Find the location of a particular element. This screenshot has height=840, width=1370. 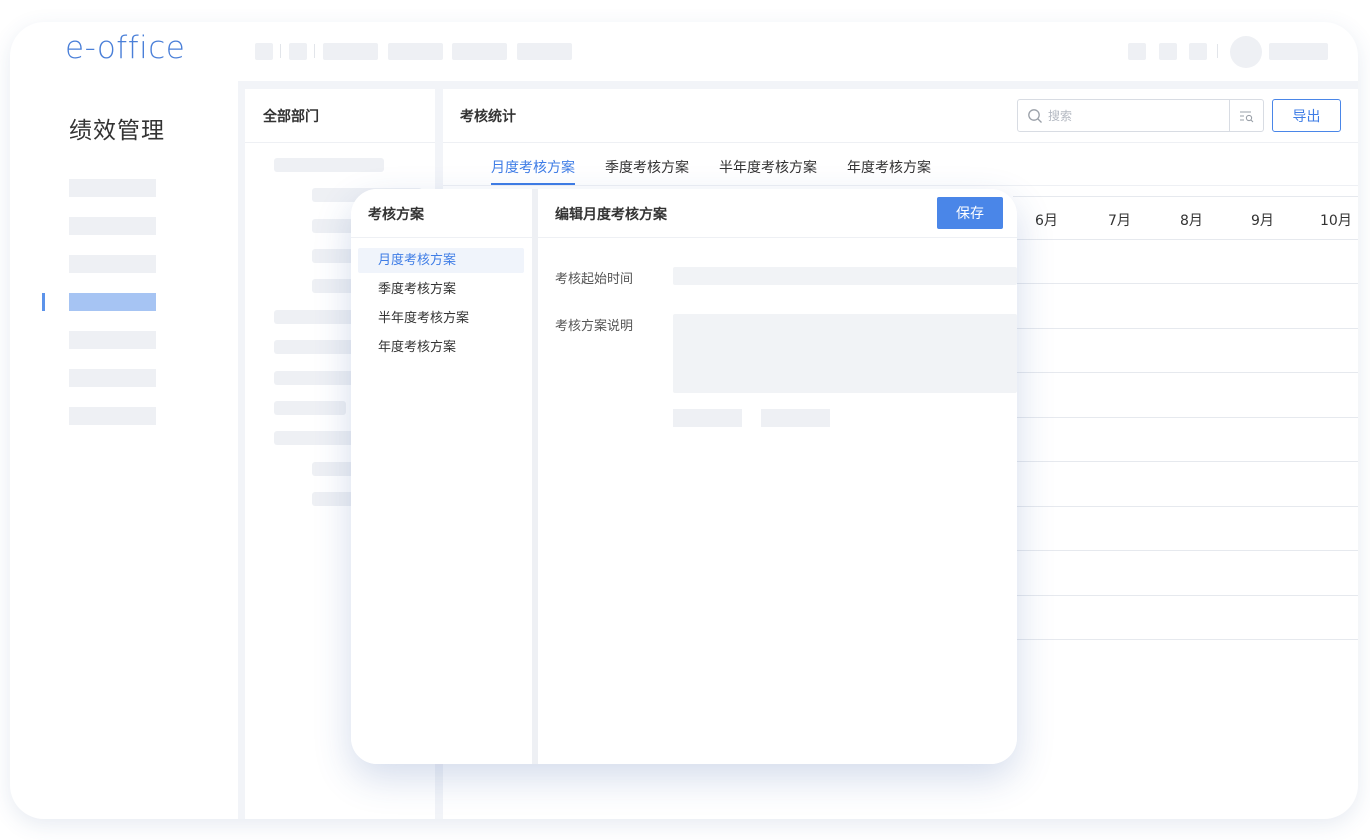

plan-item-half-yearly: 半年度考核方案 is located at coordinates (441, 318).